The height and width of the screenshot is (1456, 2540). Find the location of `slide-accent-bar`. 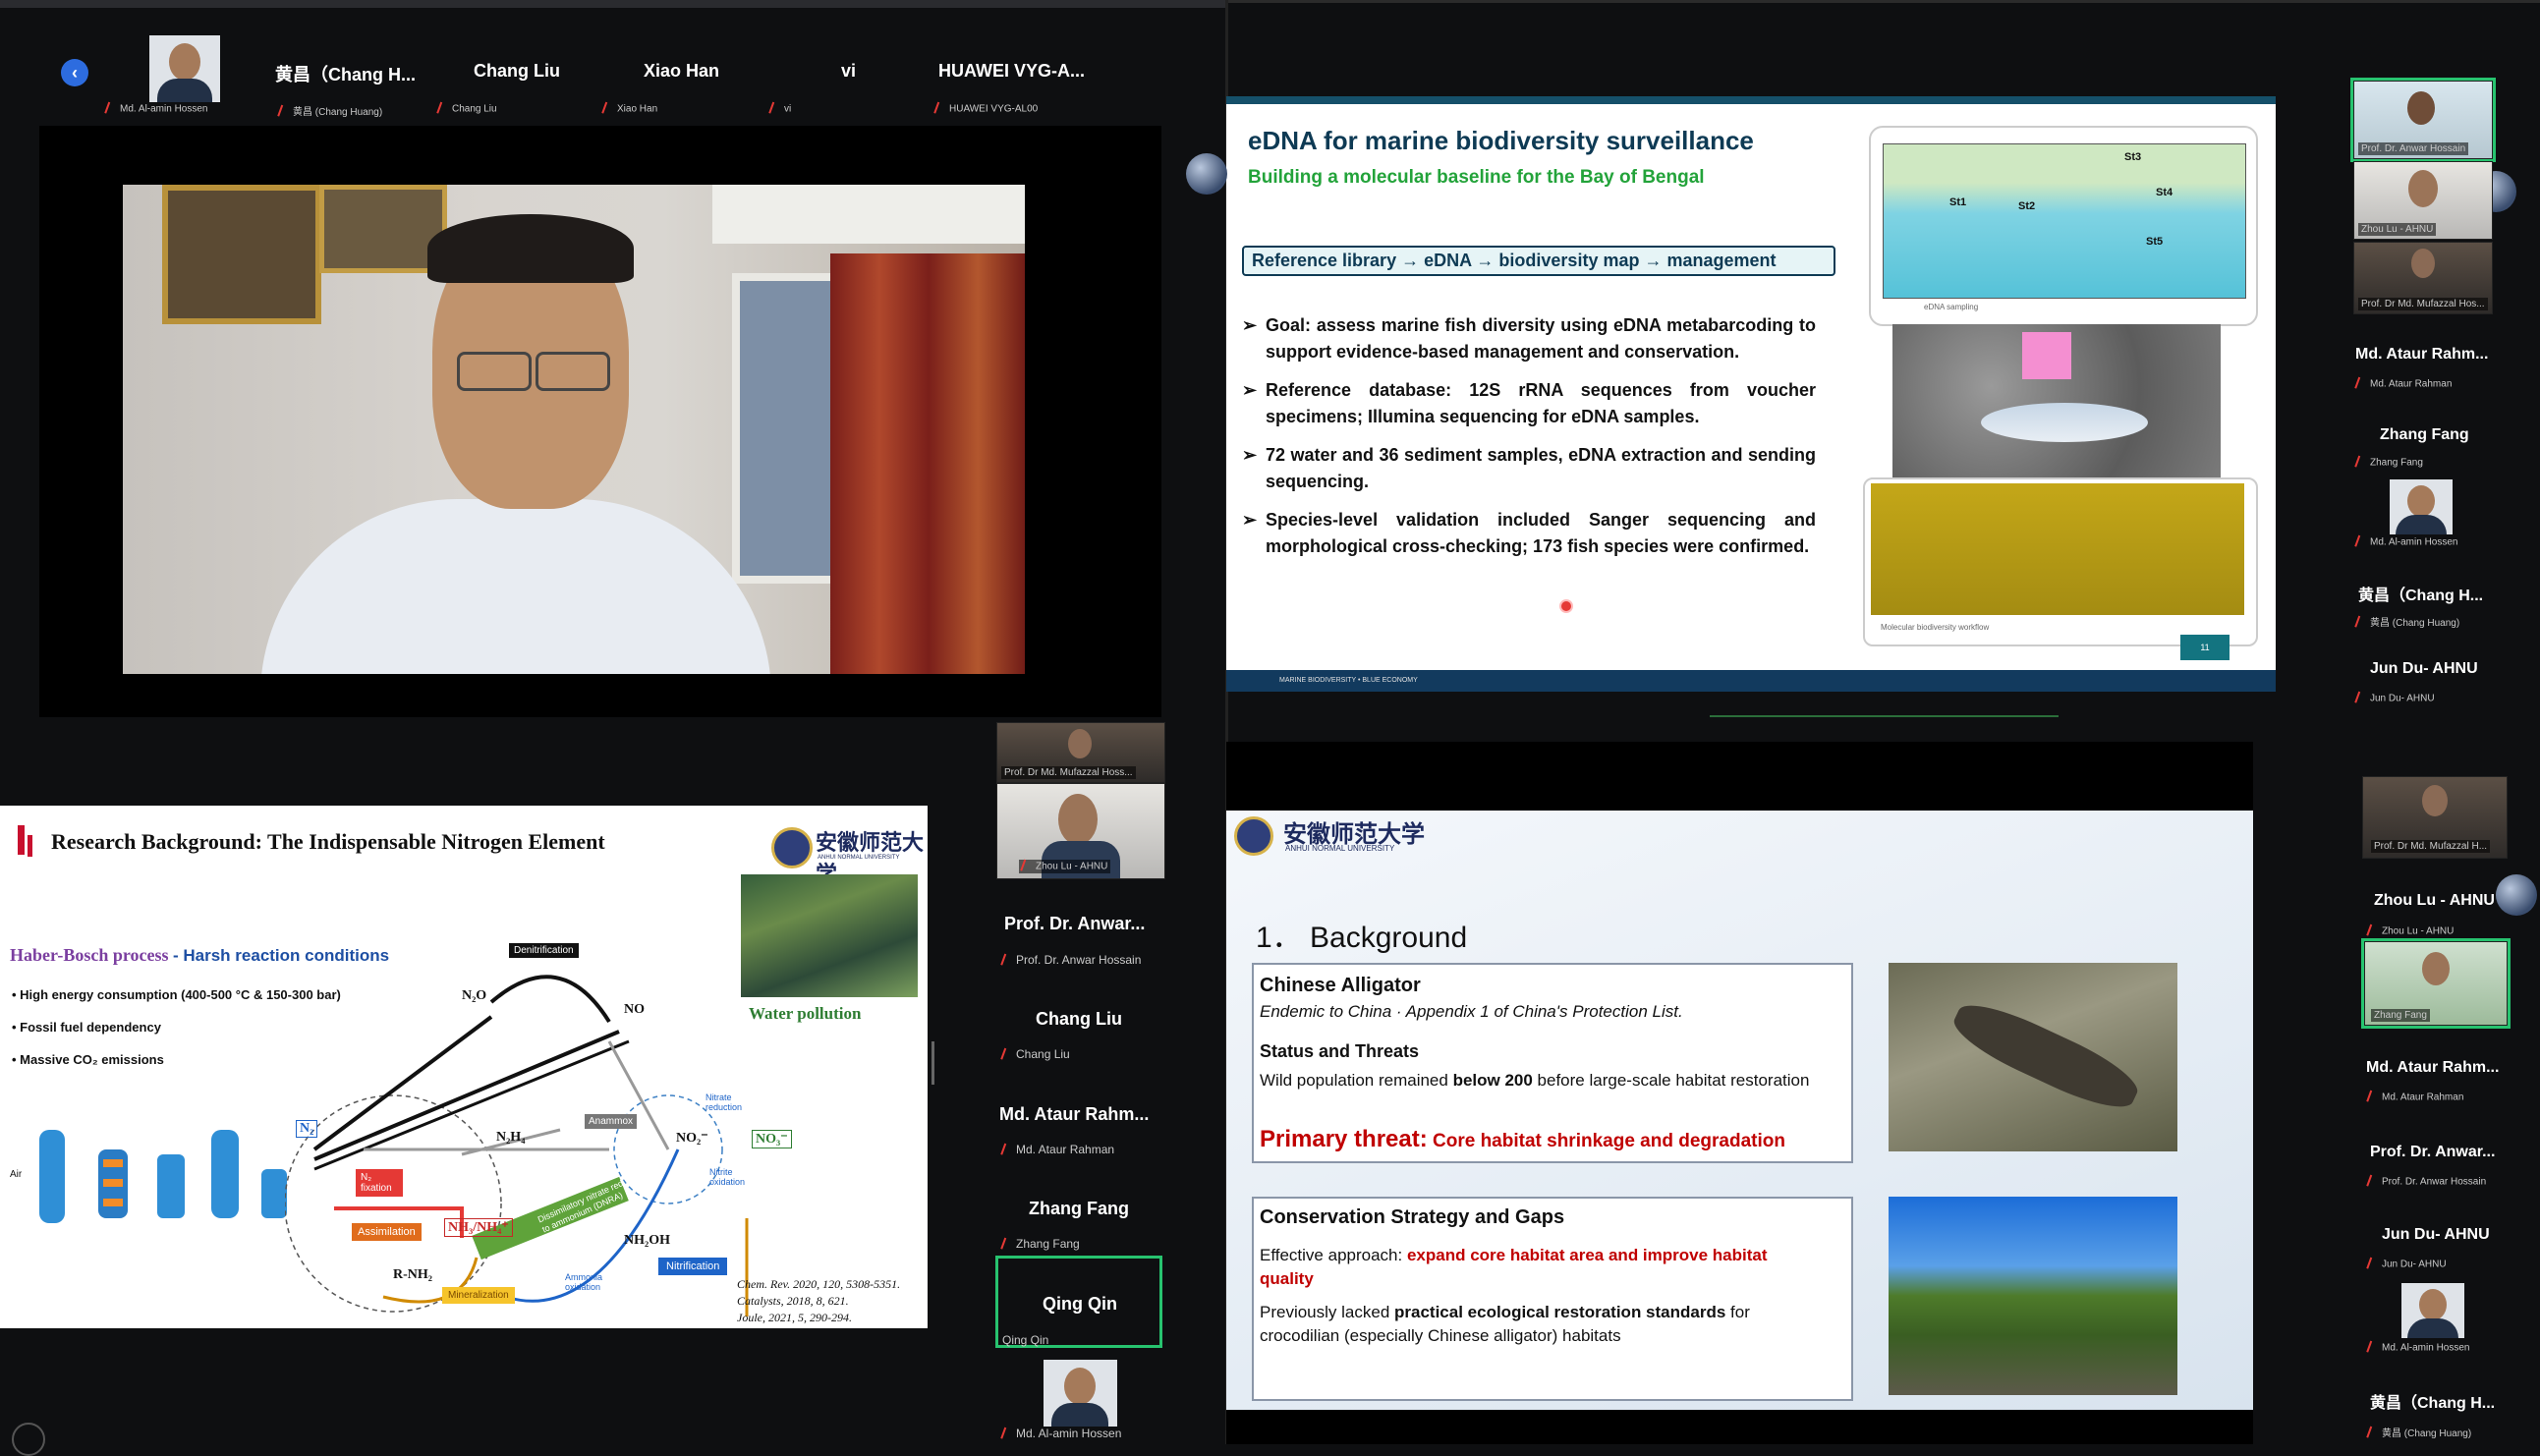

slide-accent-bar is located at coordinates (21, 840).